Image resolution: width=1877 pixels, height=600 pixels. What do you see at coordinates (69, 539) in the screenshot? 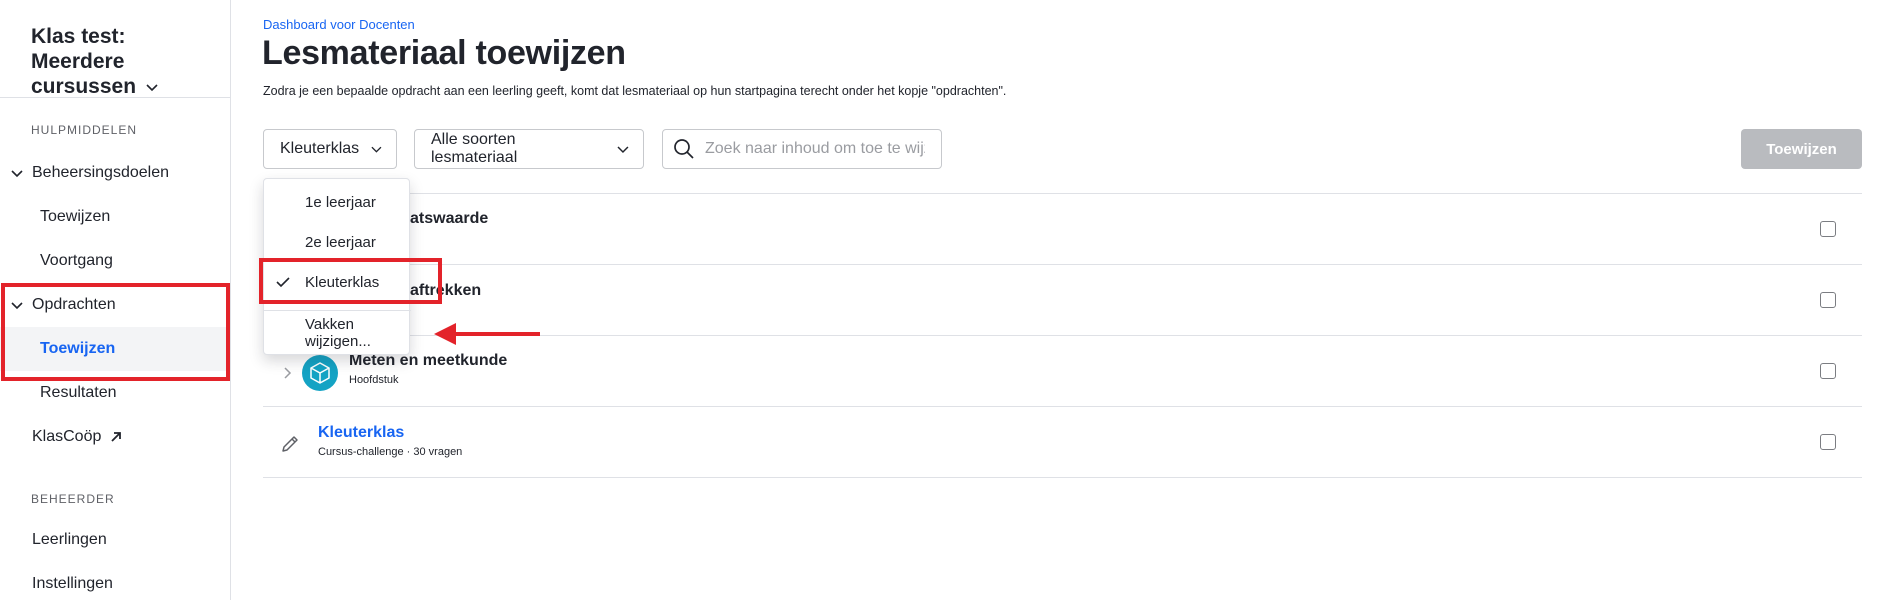
I see `sidebar-item-label: Leerlingen` at bounding box center [69, 539].